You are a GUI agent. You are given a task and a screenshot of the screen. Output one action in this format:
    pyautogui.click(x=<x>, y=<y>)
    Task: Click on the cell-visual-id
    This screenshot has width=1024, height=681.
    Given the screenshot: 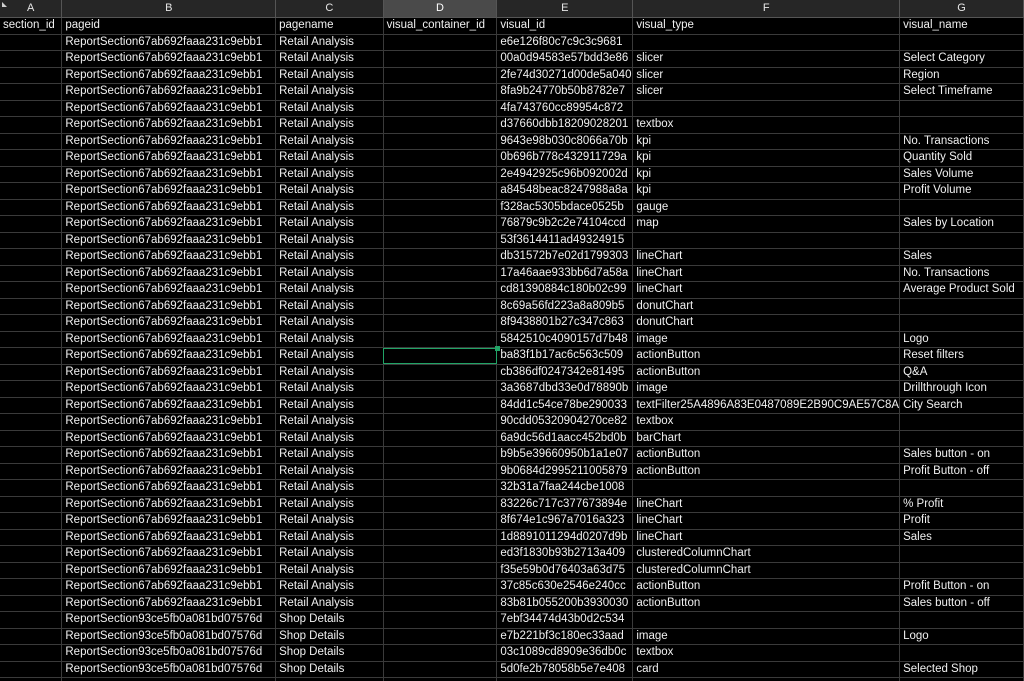 What is the action you would take?
    pyautogui.click(x=565, y=679)
    